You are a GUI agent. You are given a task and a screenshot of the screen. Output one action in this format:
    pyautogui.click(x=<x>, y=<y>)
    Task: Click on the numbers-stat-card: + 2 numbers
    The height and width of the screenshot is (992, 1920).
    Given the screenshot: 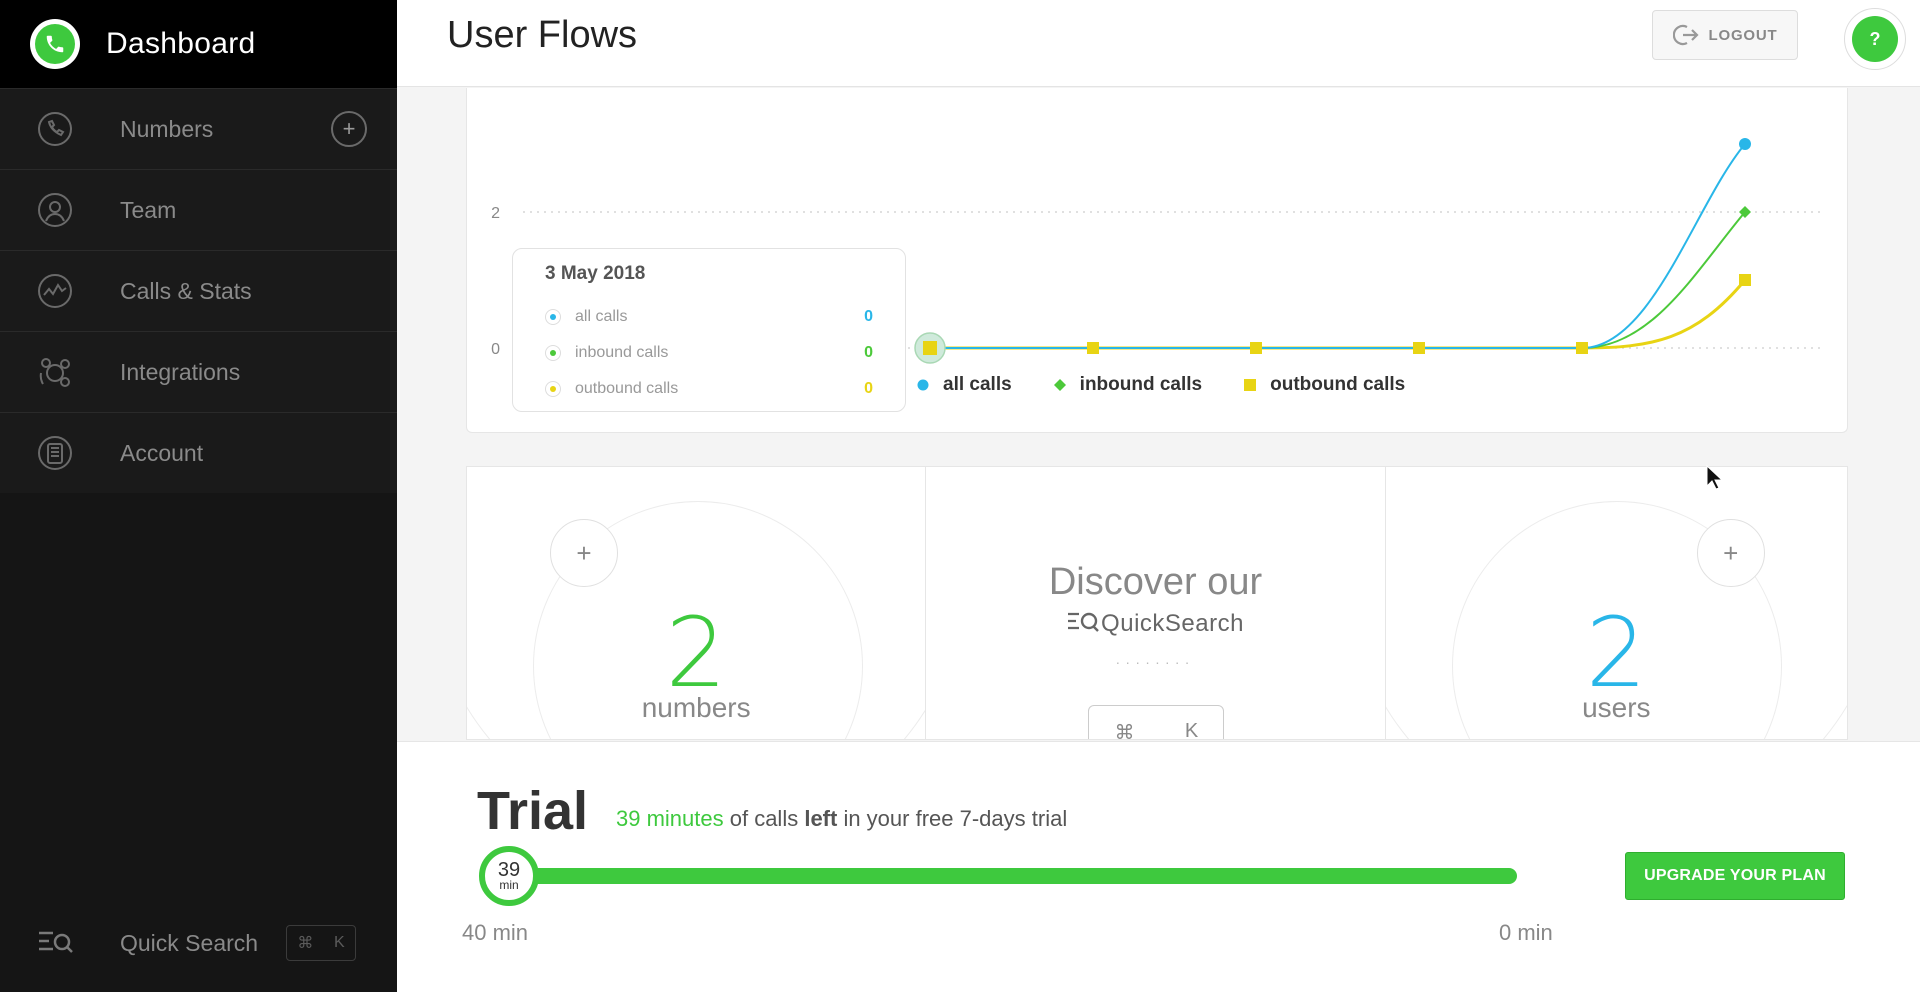 What is the action you would take?
    pyautogui.click(x=697, y=603)
    